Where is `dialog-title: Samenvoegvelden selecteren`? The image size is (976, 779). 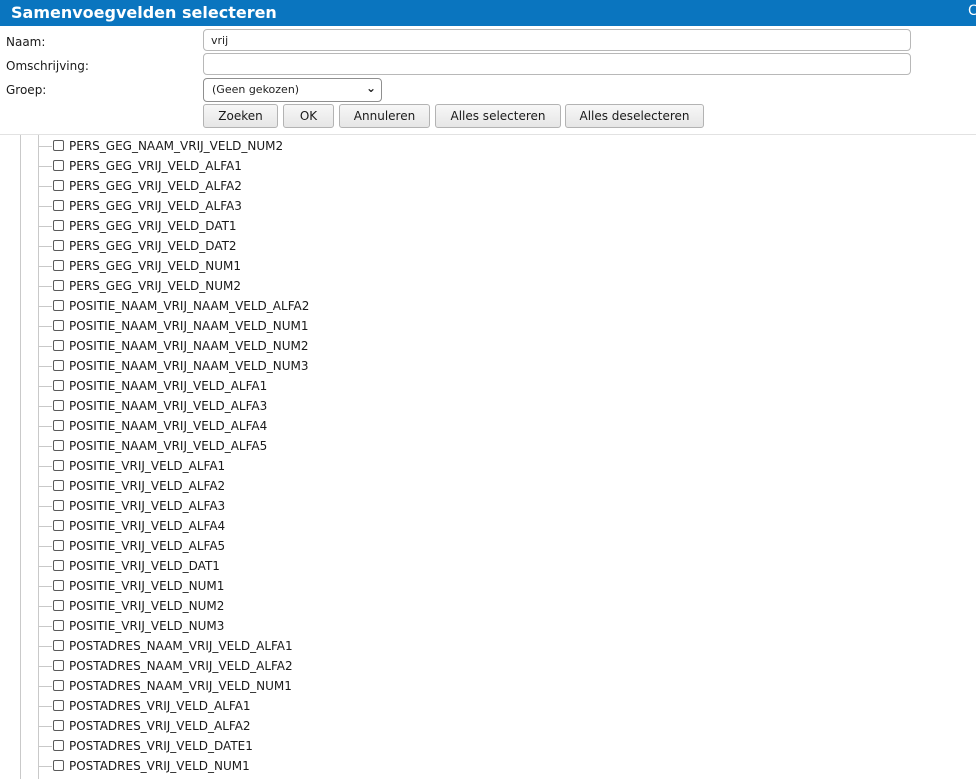
dialog-title: Samenvoegvelden selecteren is located at coordinates (144, 12).